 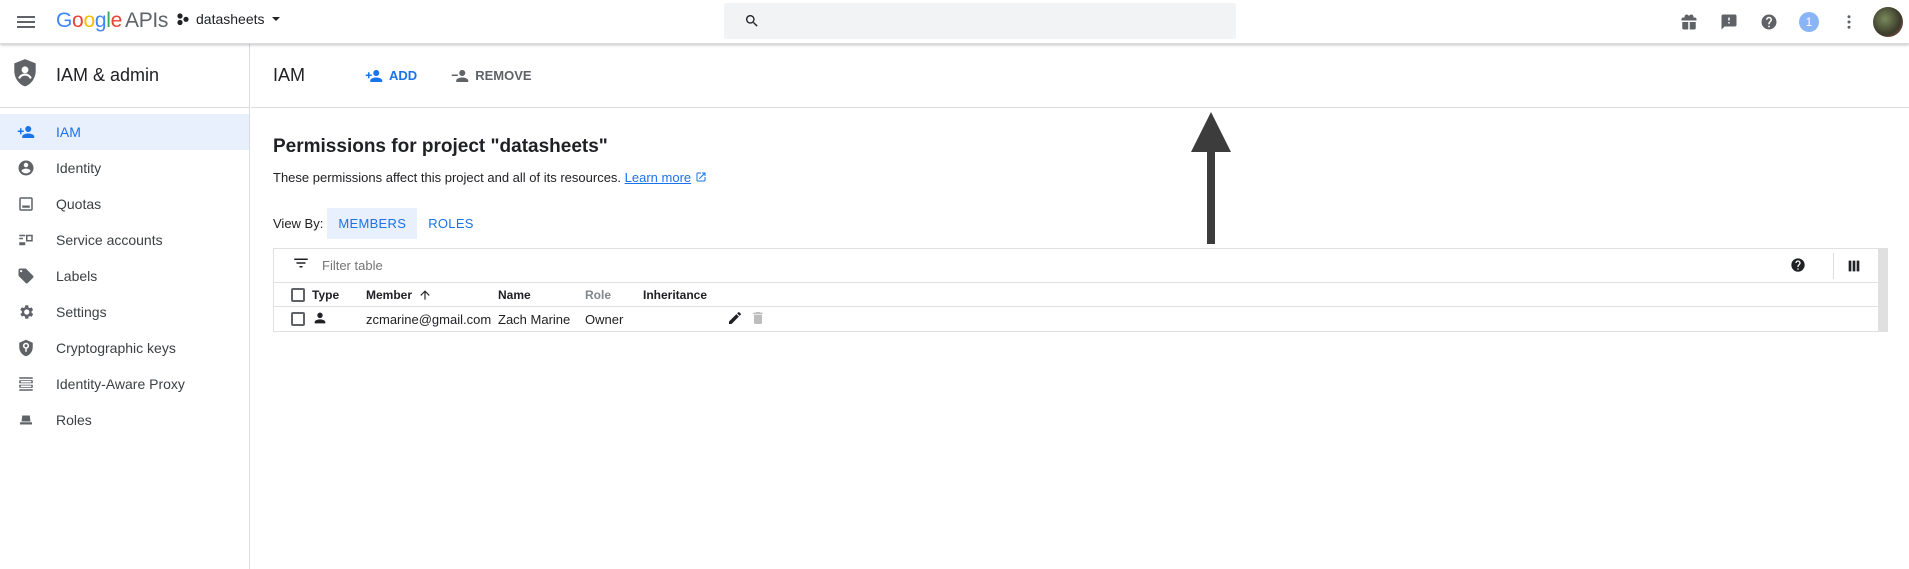 What do you see at coordinates (26, 276) in the screenshot?
I see `label-icon` at bounding box center [26, 276].